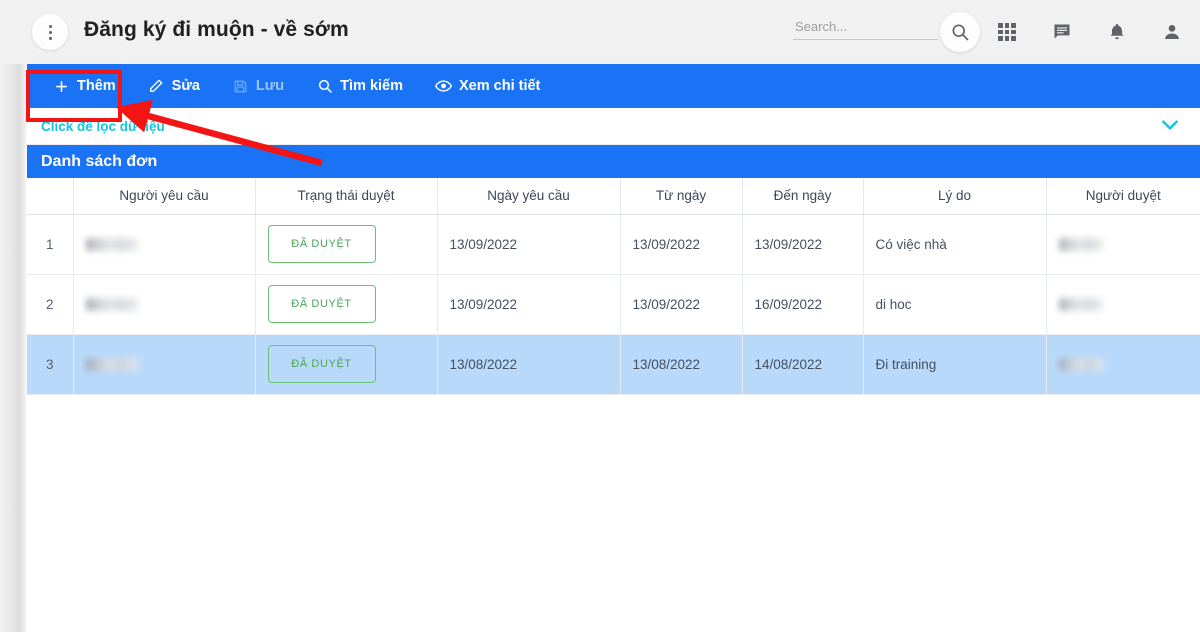 This screenshot has width=1200, height=632. Describe the element at coordinates (1170, 127) in the screenshot. I see `chevron-down-icon` at that location.